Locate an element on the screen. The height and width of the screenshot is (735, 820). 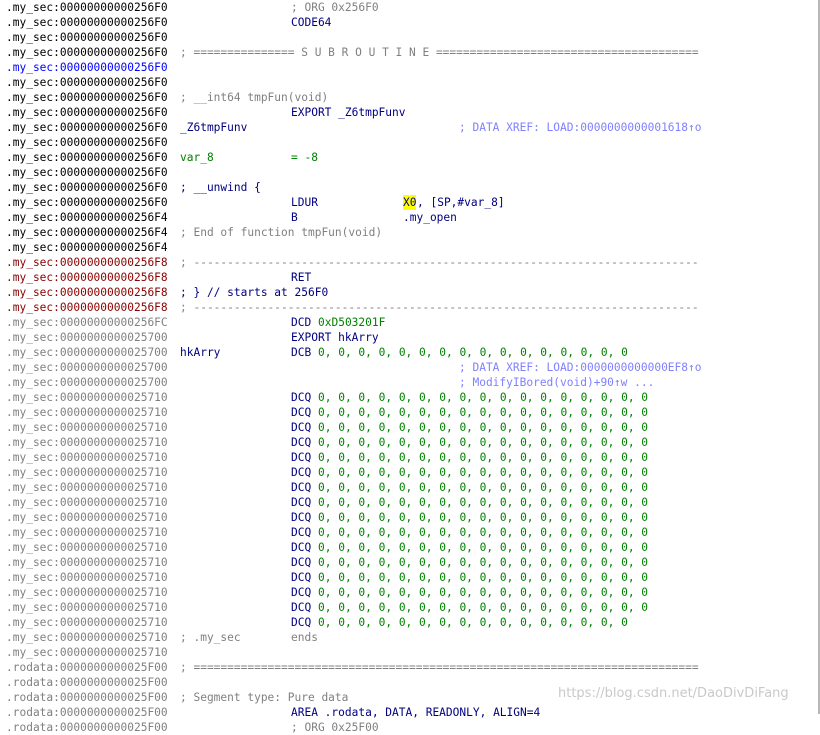
line-token: , [SP,#var_8] is located at coordinates (461, 202).